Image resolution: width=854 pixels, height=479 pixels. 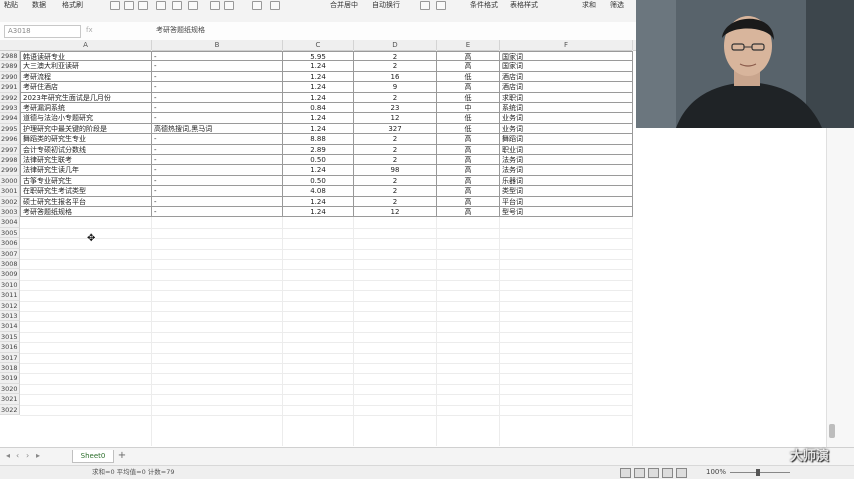 What do you see at coordinates (42, 31) in the screenshot?
I see `name-box: A3018` at bounding box center [42, 31].